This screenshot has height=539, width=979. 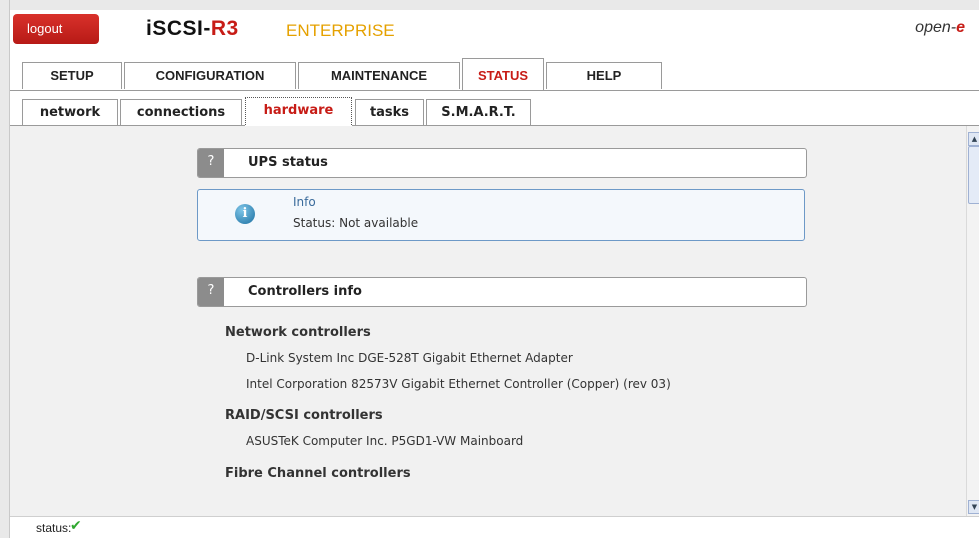 What do you see at coordinates (340, 30) in the screenshot?
I see `product-edition: ENTERPRISE` at bounding box center [340, 30].